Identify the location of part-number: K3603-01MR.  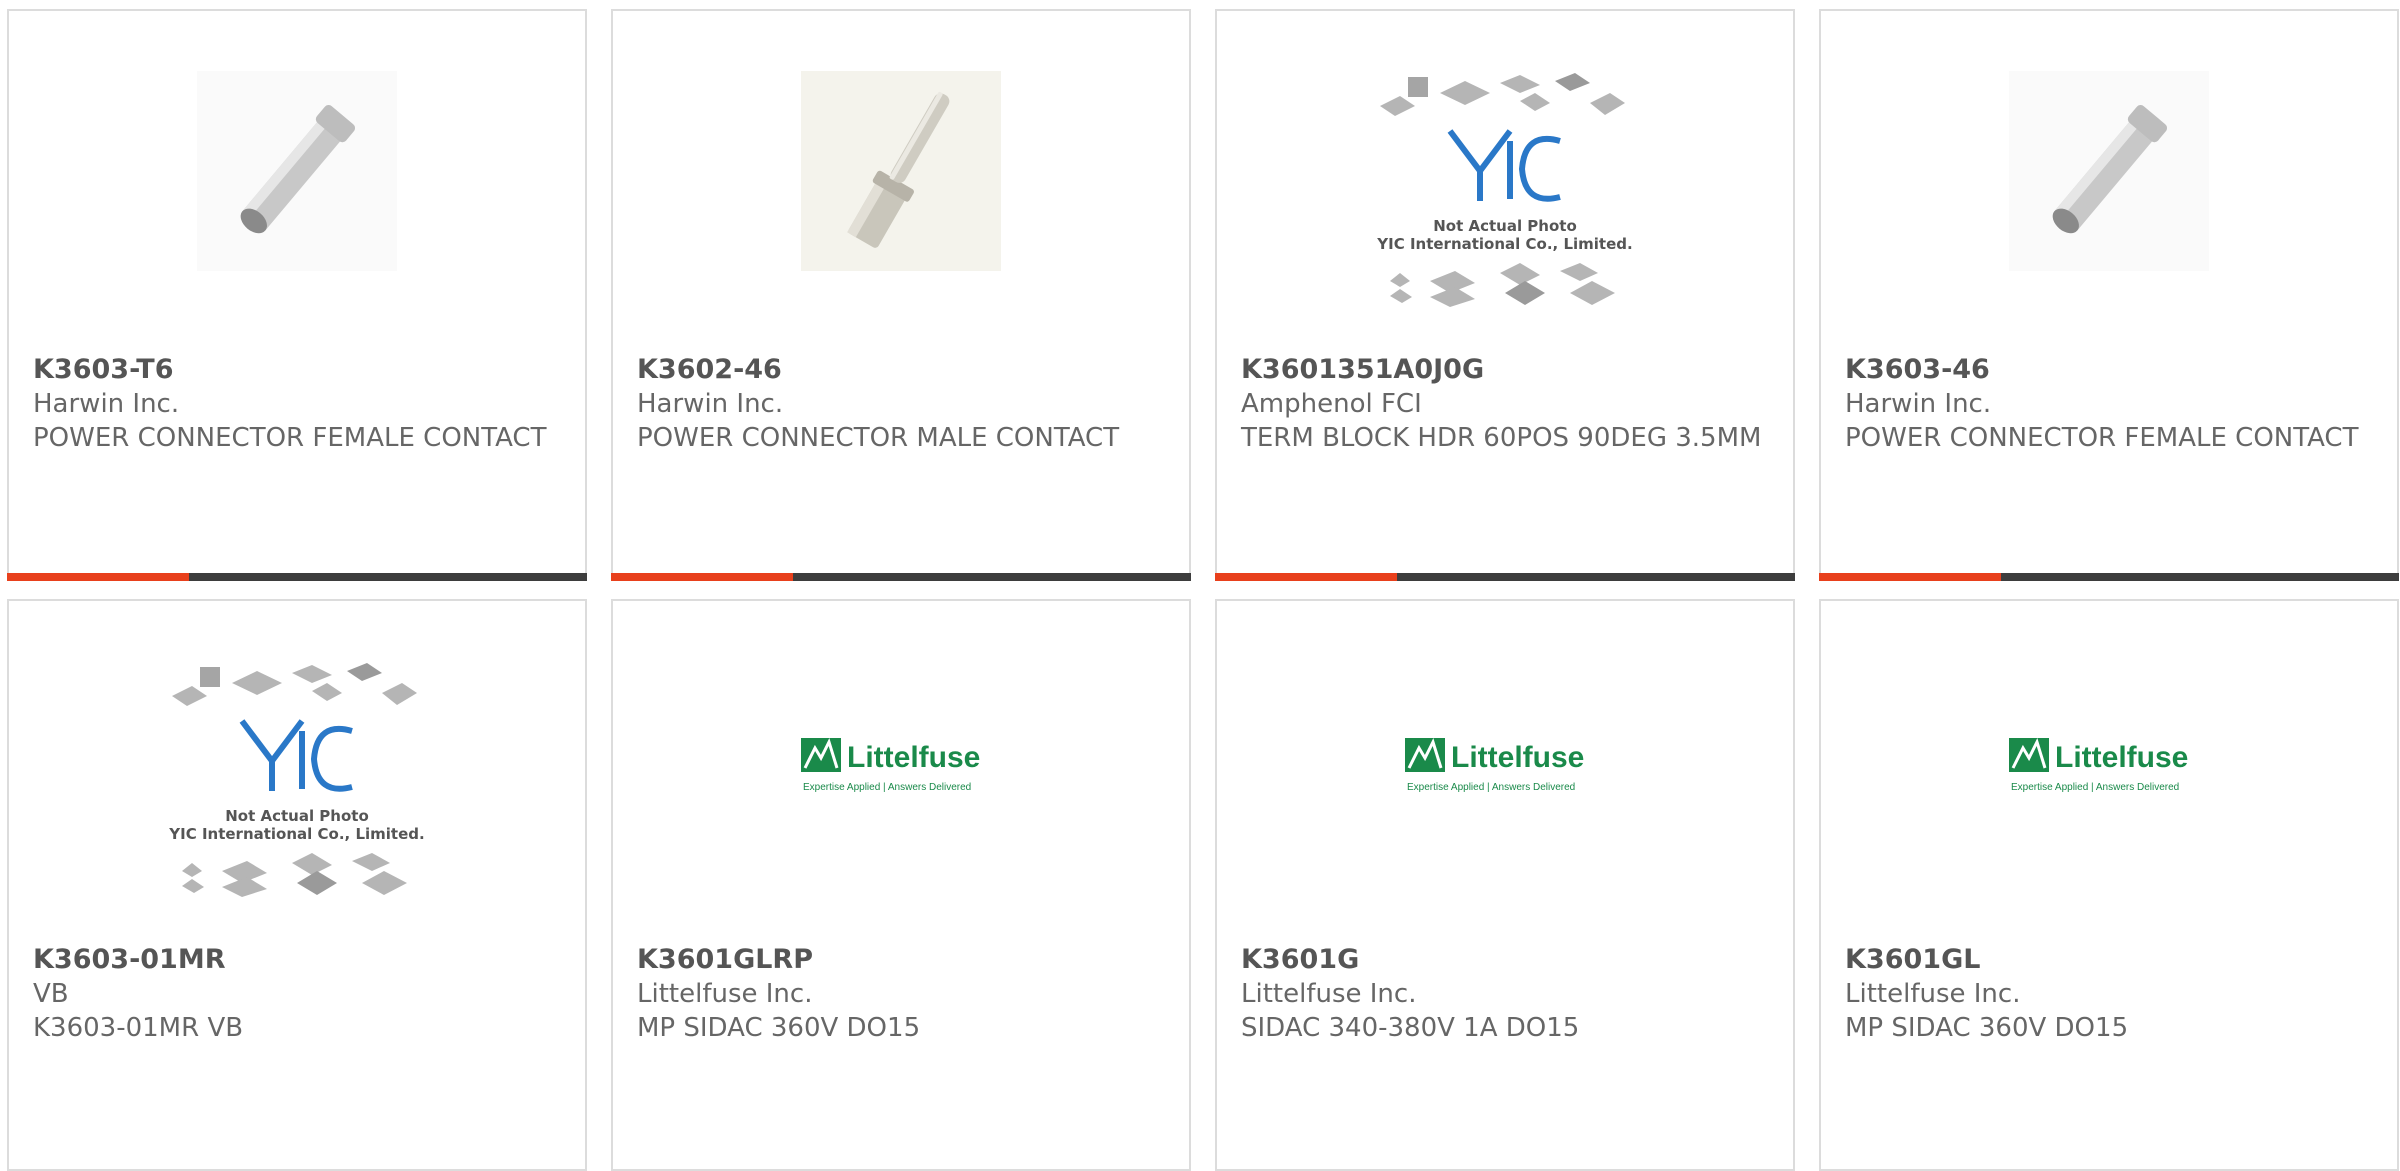
(299, 960).